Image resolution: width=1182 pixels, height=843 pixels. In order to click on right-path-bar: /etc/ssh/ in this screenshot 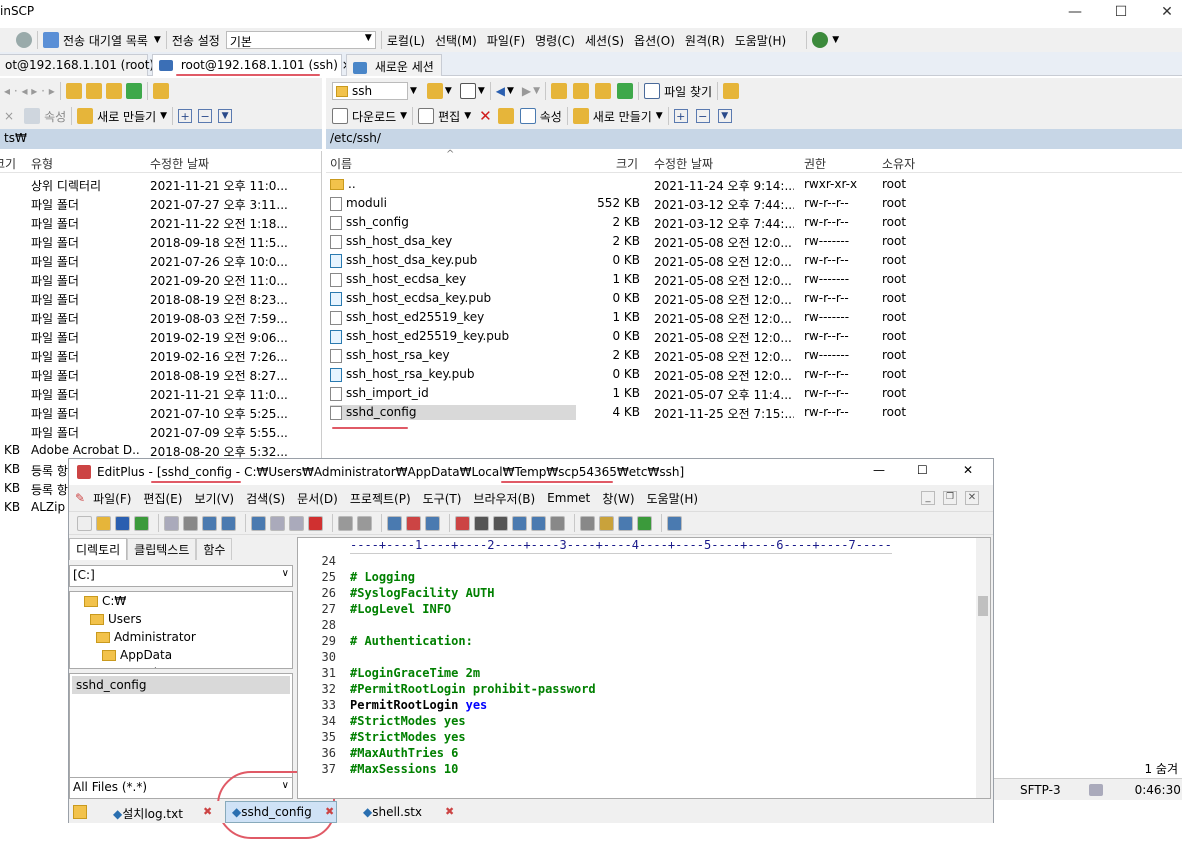, I will do `click(754, 139)`.